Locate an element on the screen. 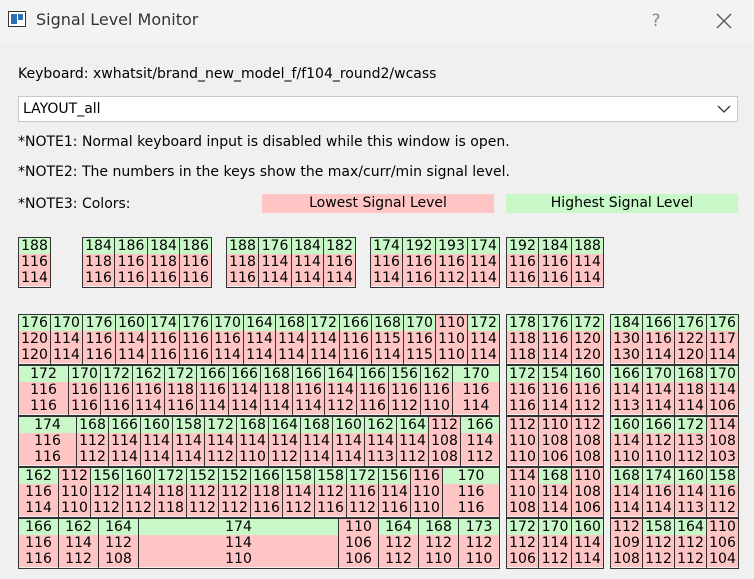 This screenshot has height=579, width=754. key-max-level: 112 is located at coordinates (626, 527).